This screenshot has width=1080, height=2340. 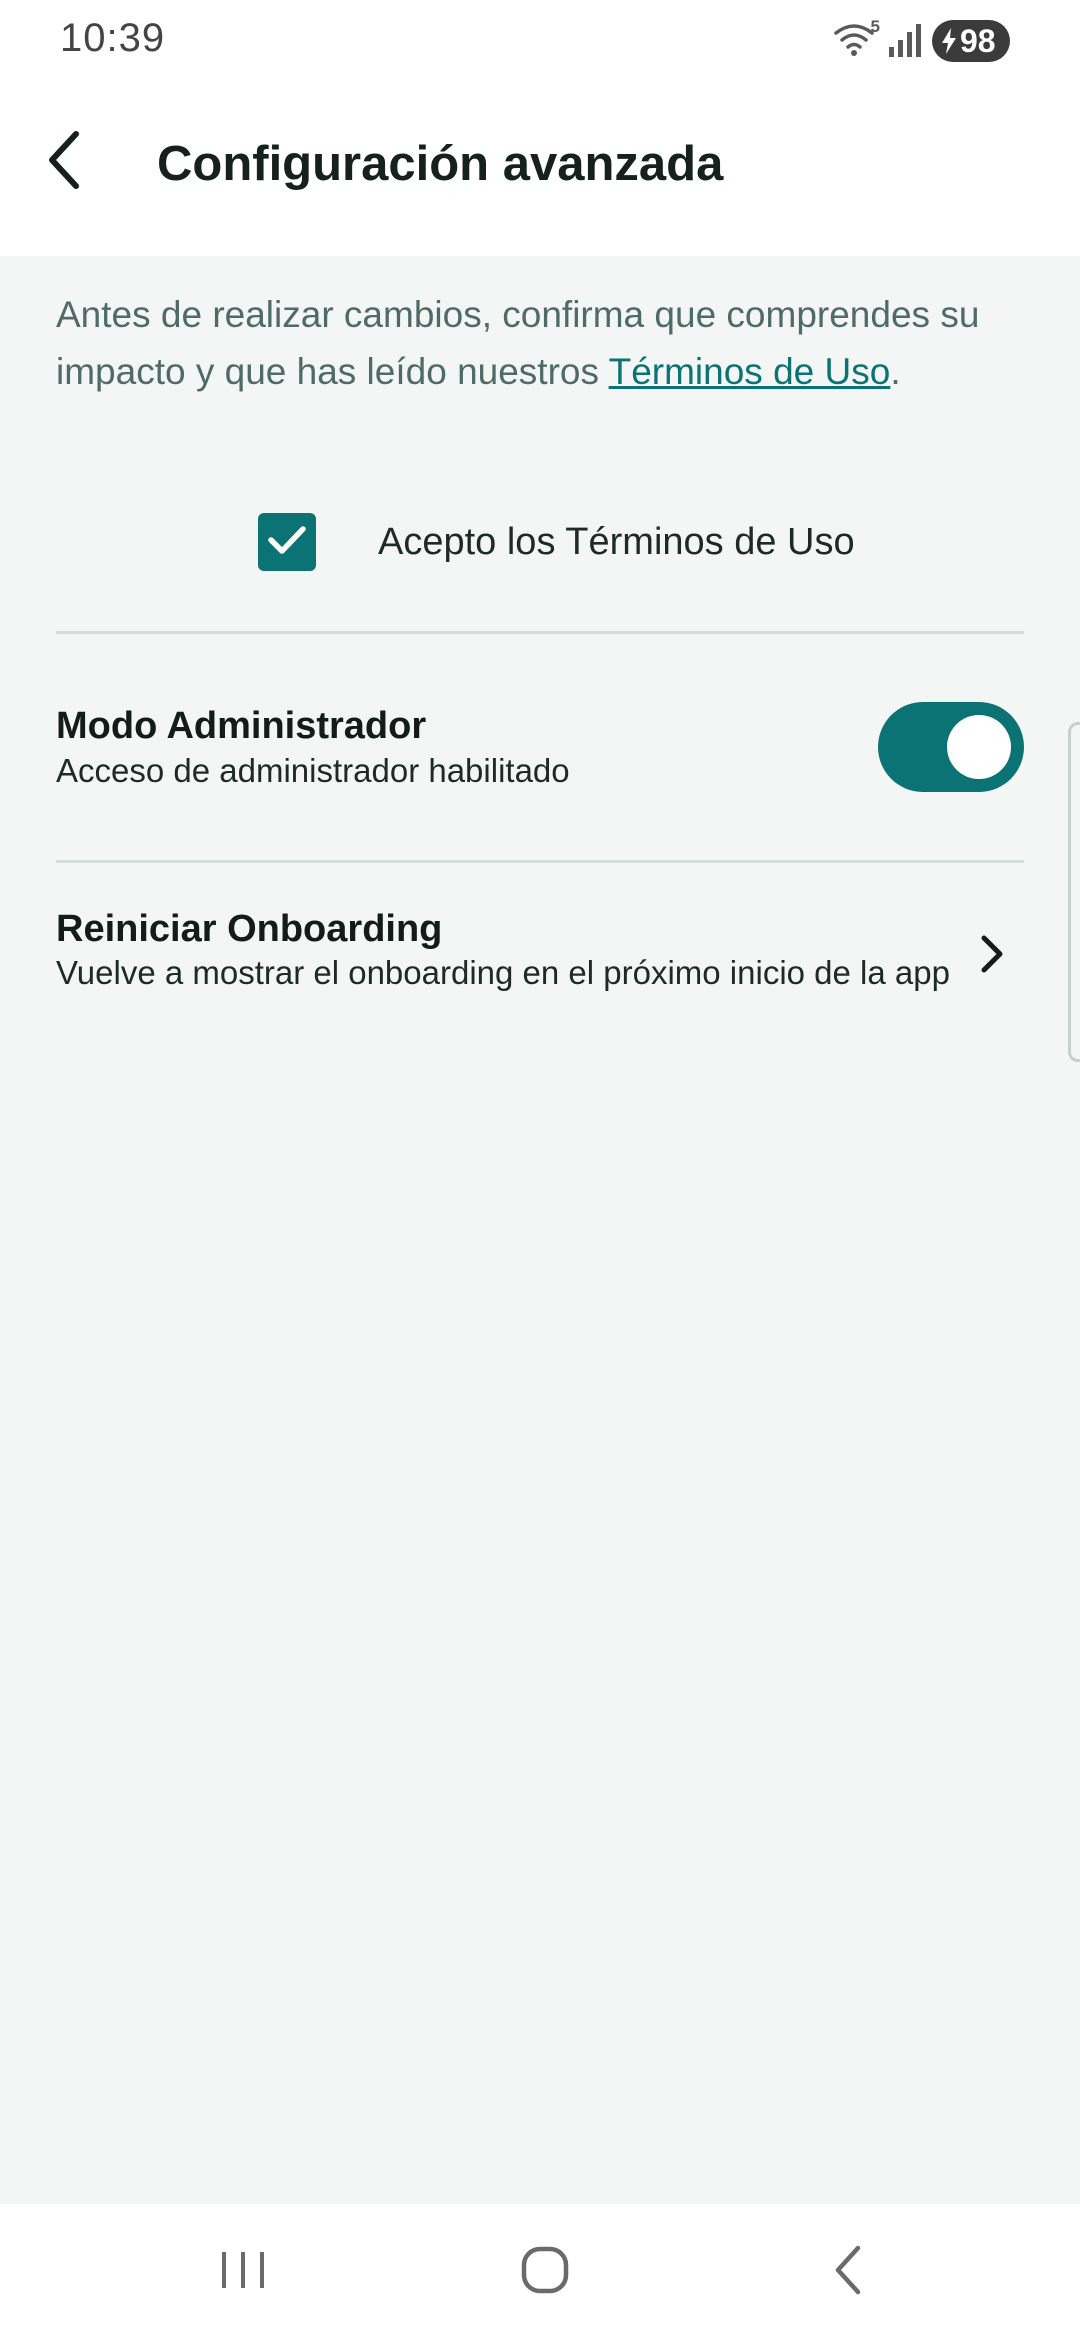 I want to click on recent-apps-icon, so click(x=243, y=2272).